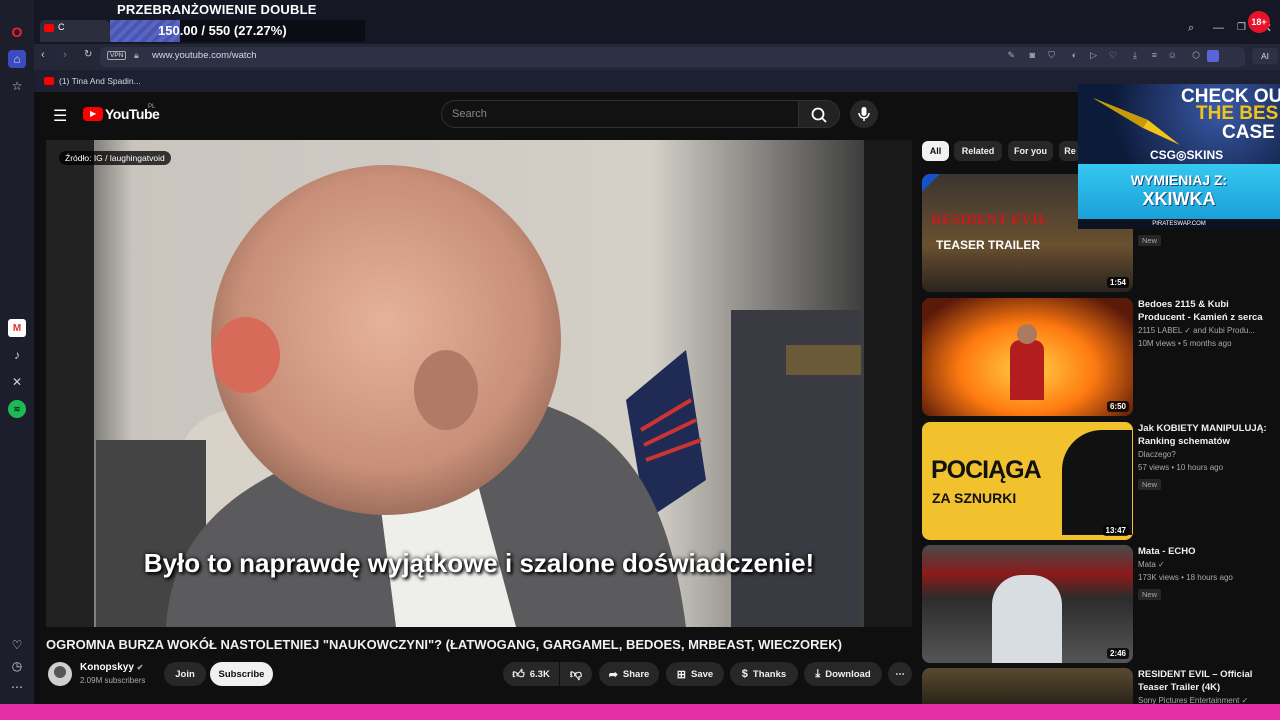  I want to click on channel-name-row: Konopskyy ✔, so click(111, 667).